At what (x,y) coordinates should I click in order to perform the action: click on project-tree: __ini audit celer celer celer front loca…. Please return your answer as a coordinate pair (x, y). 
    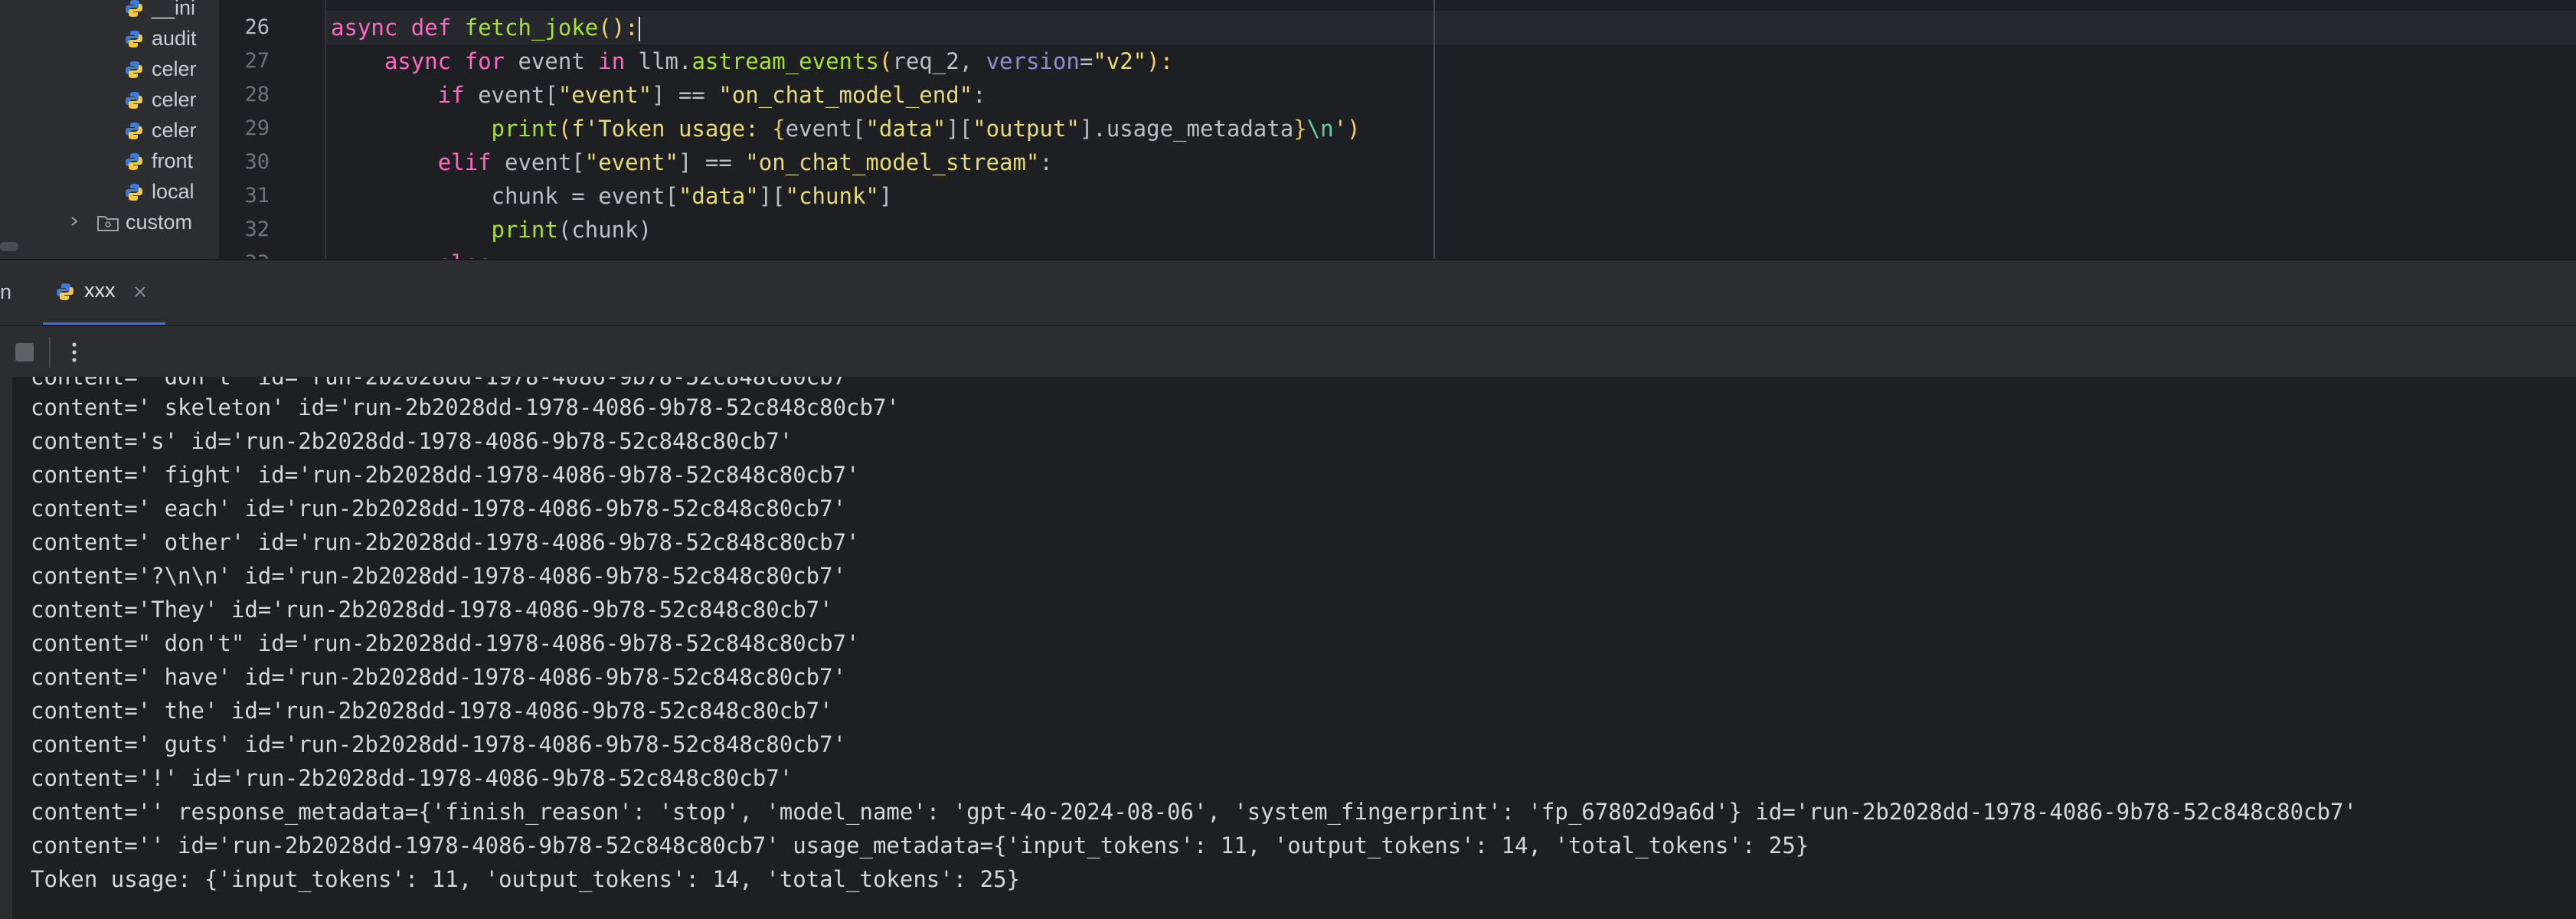
    Looking at the image, I should click on (109, 129).